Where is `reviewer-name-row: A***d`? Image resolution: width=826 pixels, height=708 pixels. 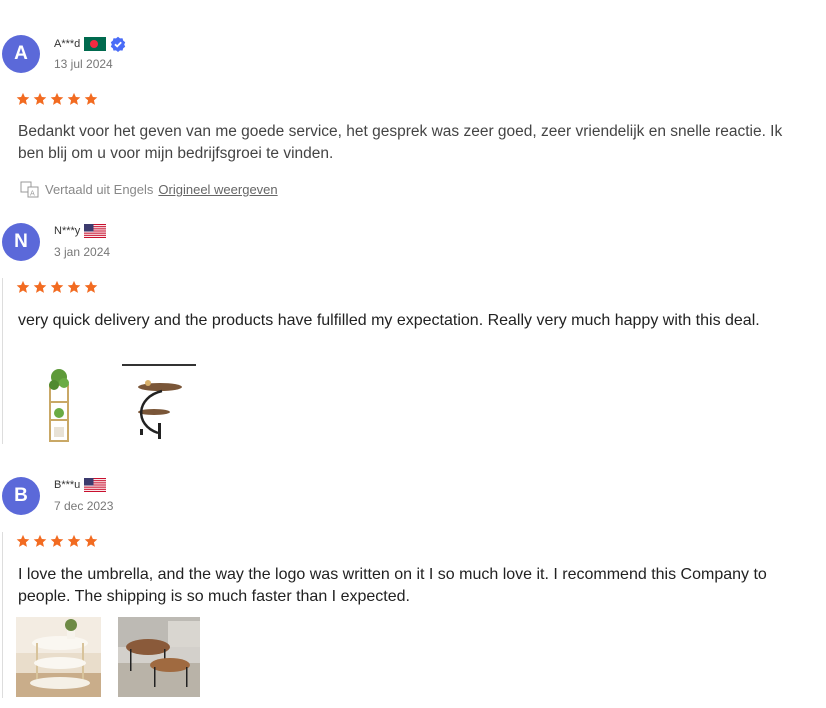
reviewer-name-row: A***d is located at coordinates (90, 44).